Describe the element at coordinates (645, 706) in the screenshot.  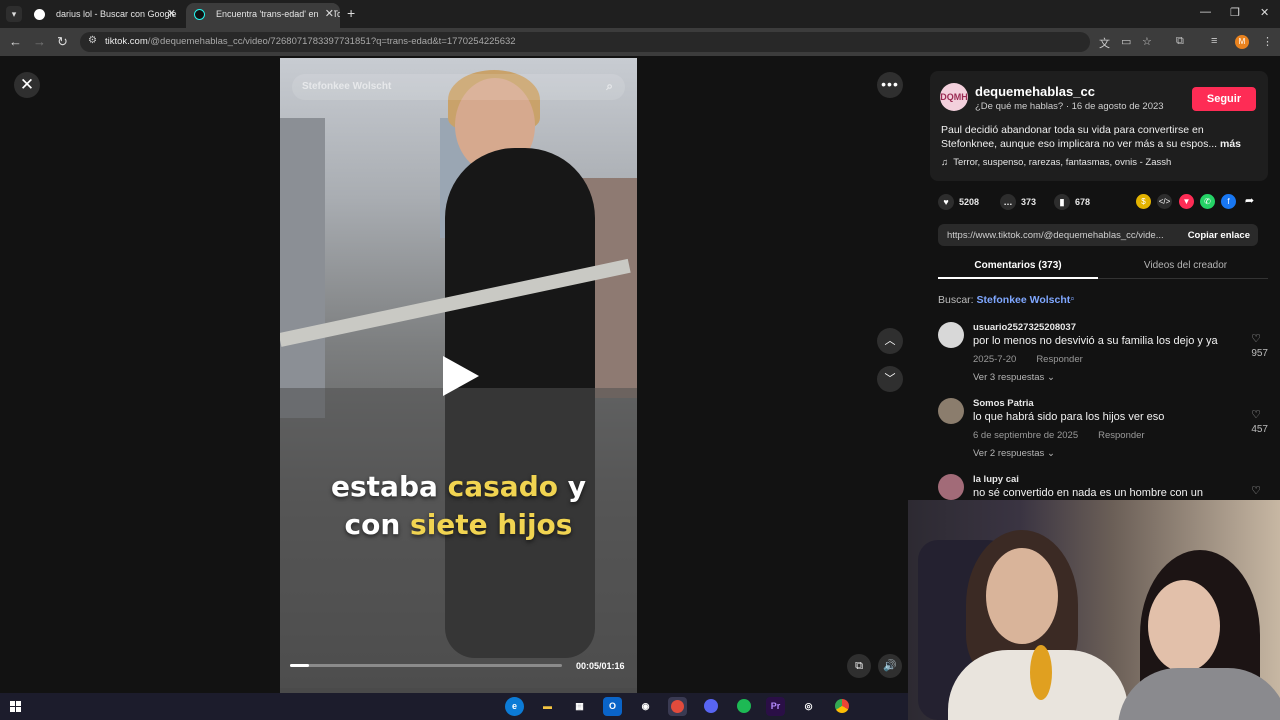
I see `steam-icon: ◉` at that location.